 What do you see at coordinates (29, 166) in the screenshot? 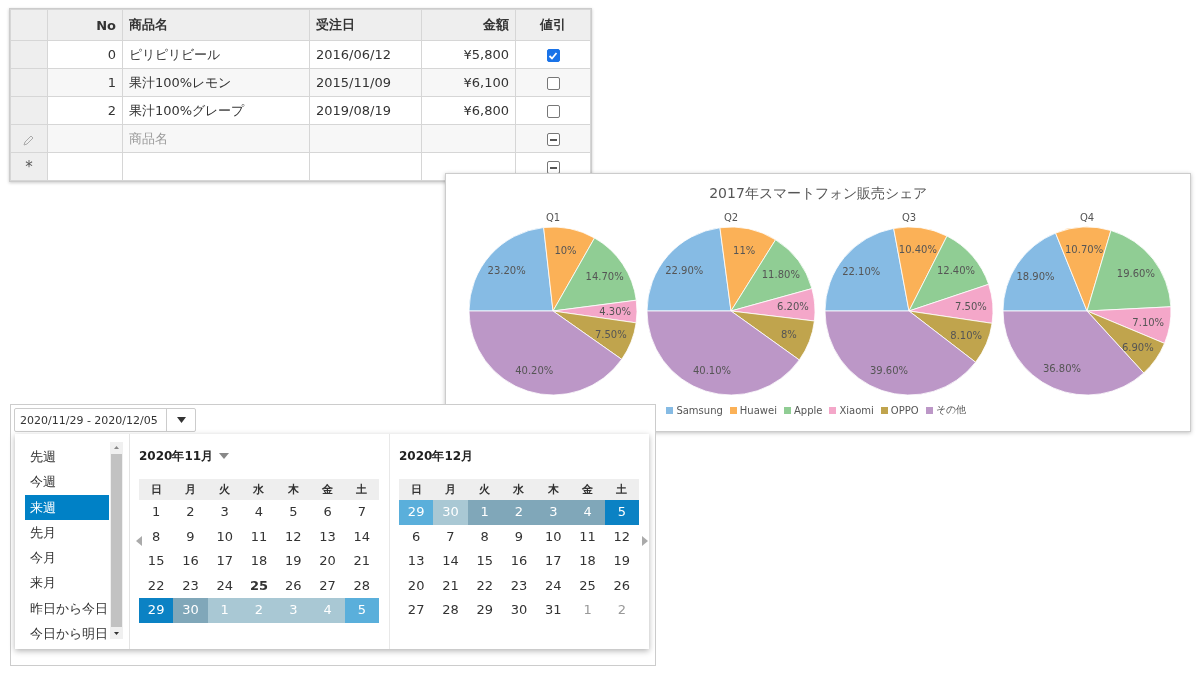
I see `row-header: *` at bounding box center [29, 166].